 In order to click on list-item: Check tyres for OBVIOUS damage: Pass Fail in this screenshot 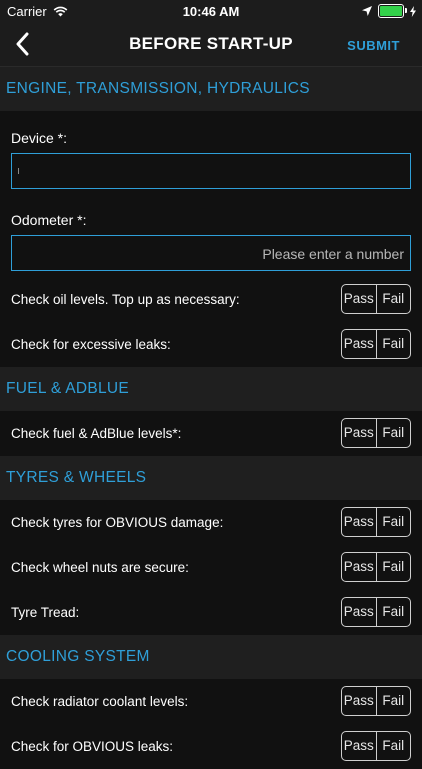, I will do `click(211, 522)`.